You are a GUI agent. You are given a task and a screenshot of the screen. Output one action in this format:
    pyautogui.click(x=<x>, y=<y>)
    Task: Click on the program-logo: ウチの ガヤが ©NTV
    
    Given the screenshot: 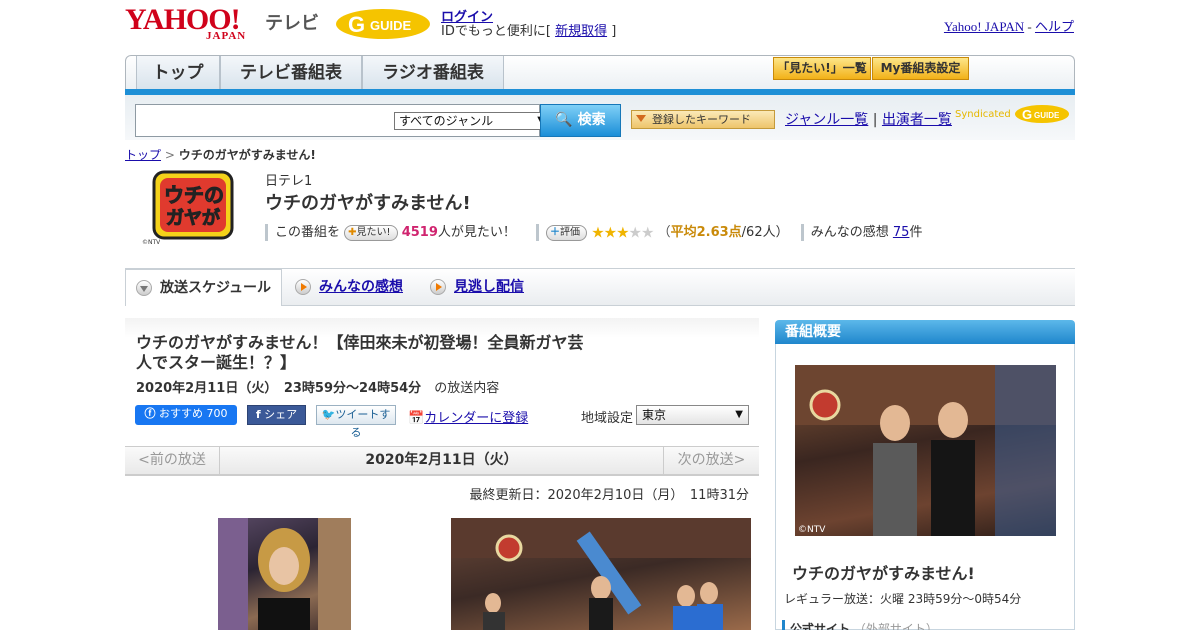 What is the action you would take?
    pyautogui.click(x=188, y=208)
    